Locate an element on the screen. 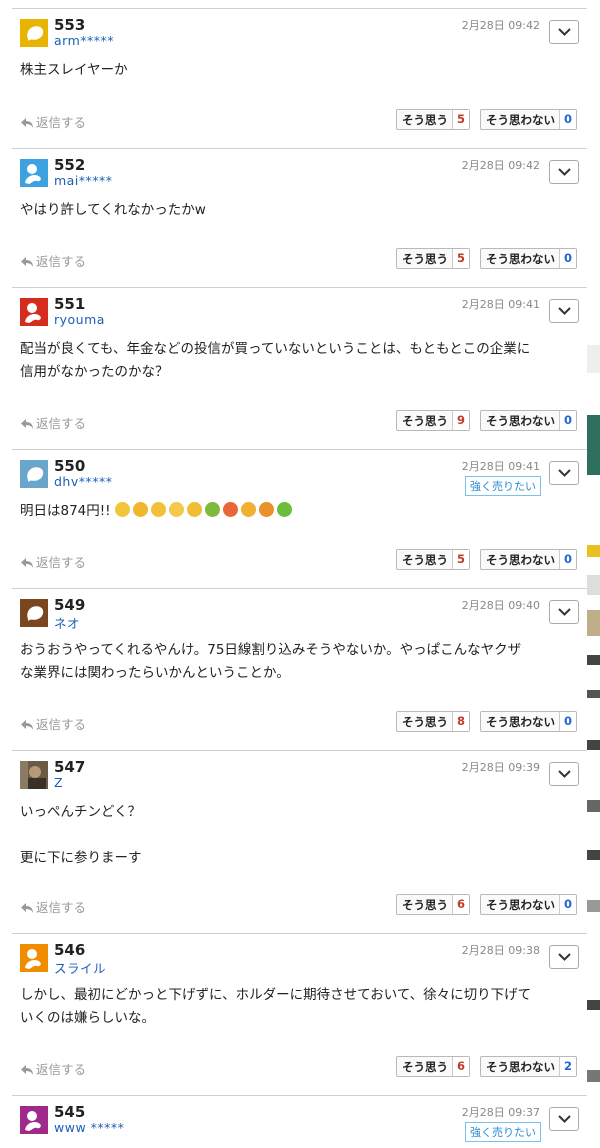  vote-buttons: そう思う 6 そう思わない 0 is located at coordinates (486, 904).